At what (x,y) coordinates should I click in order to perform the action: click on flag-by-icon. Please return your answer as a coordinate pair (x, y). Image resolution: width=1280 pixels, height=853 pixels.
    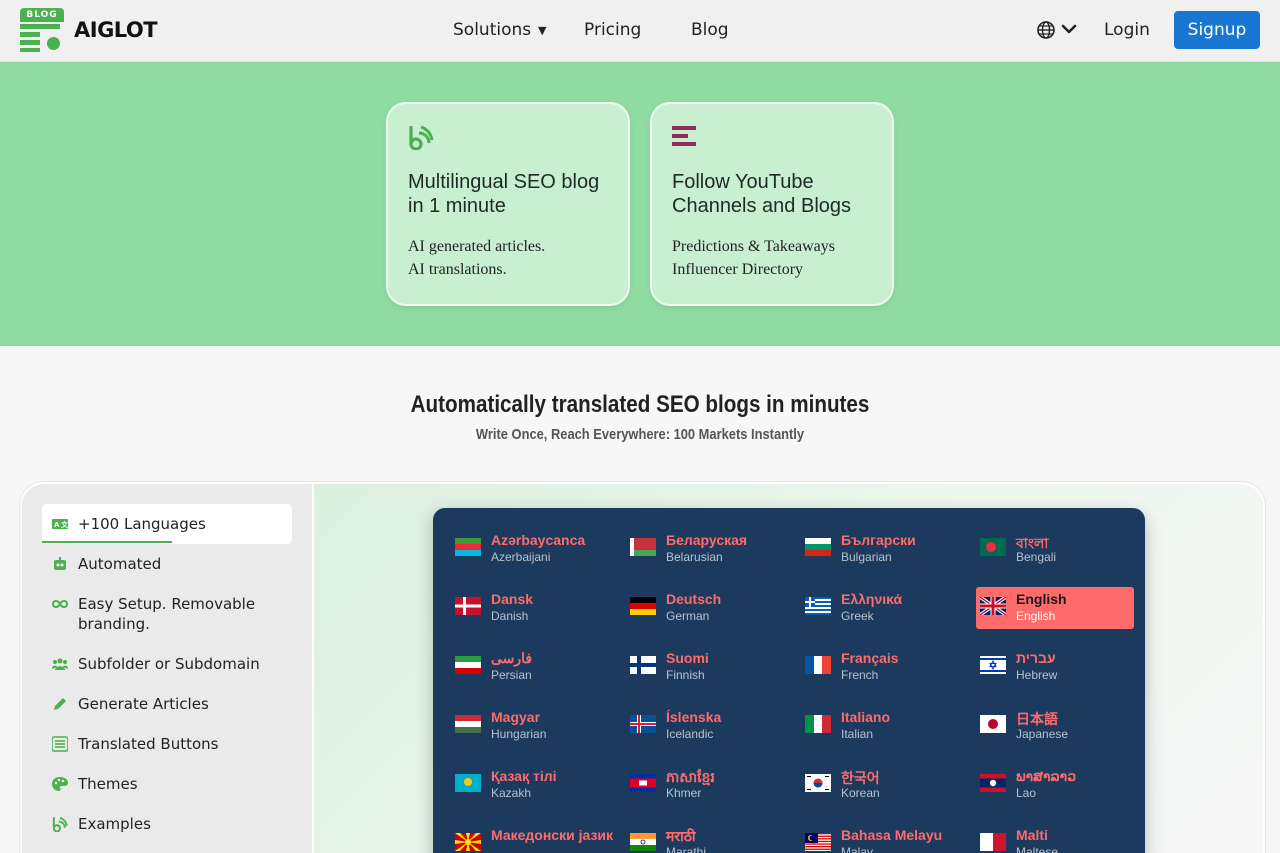
    Looking at the image, I should click on (643, 547).